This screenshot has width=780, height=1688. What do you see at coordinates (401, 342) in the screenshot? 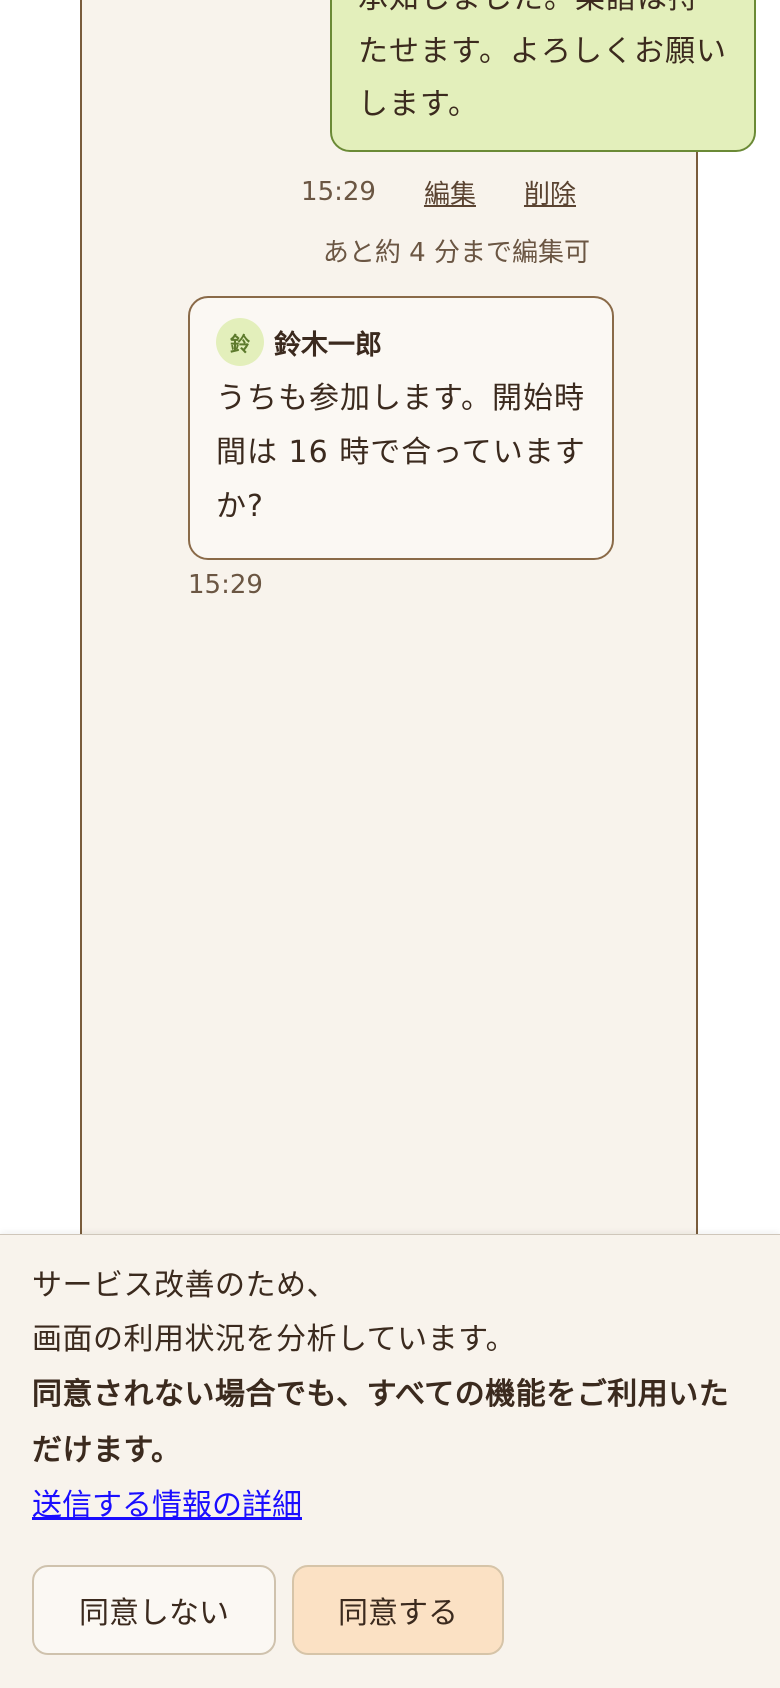
I see `sender-row: 鈴 鈴木一郎` at bounding box center [401, 342].